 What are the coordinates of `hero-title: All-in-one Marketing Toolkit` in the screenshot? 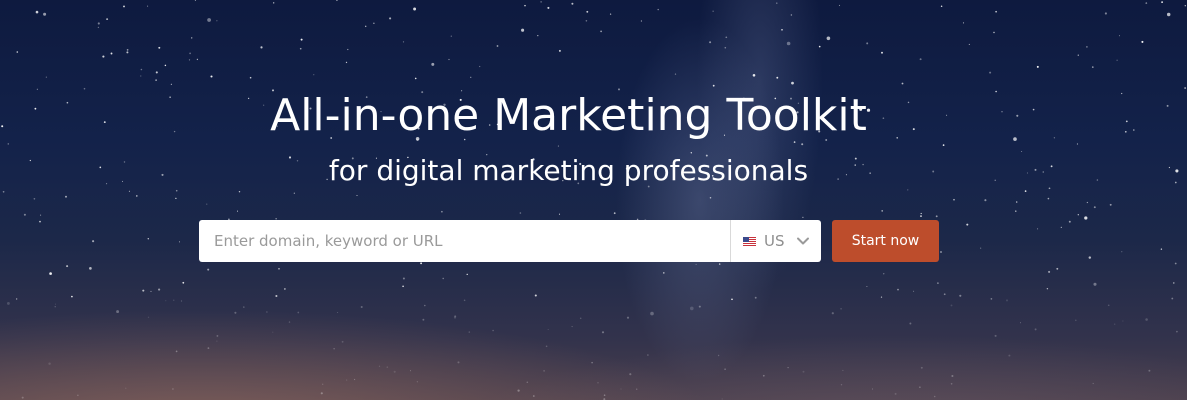 It's located at (568, 115).